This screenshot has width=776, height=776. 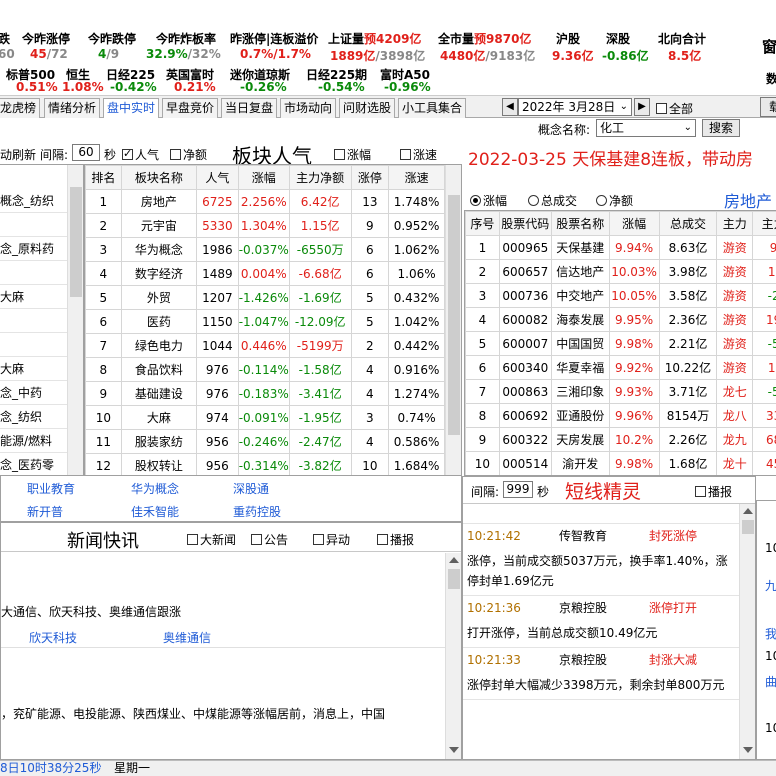 I want to click on side-list-item: 念_医药零, so click(x=33, y=464).